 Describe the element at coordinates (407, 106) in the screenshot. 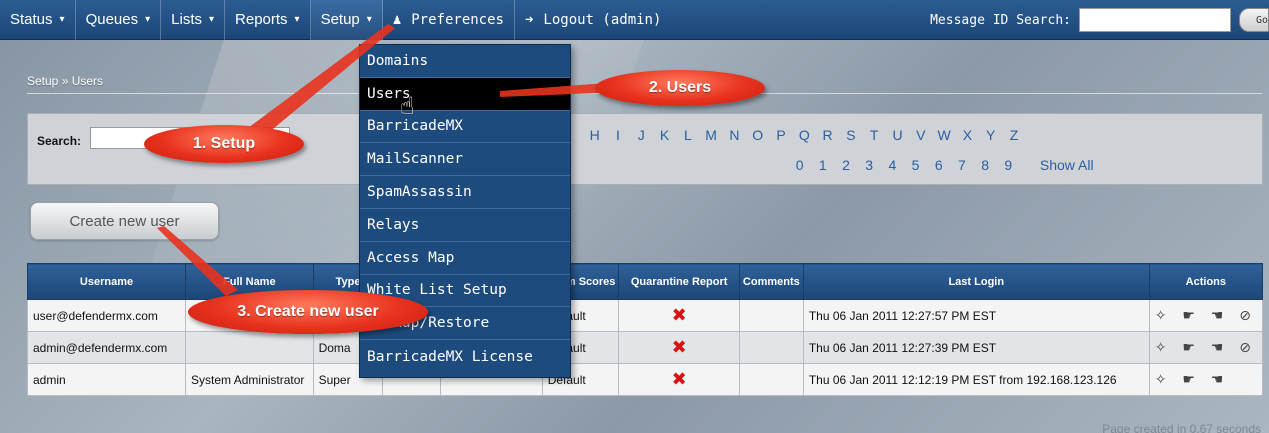

I see `hand-cursor-icon: ☝` at that location.